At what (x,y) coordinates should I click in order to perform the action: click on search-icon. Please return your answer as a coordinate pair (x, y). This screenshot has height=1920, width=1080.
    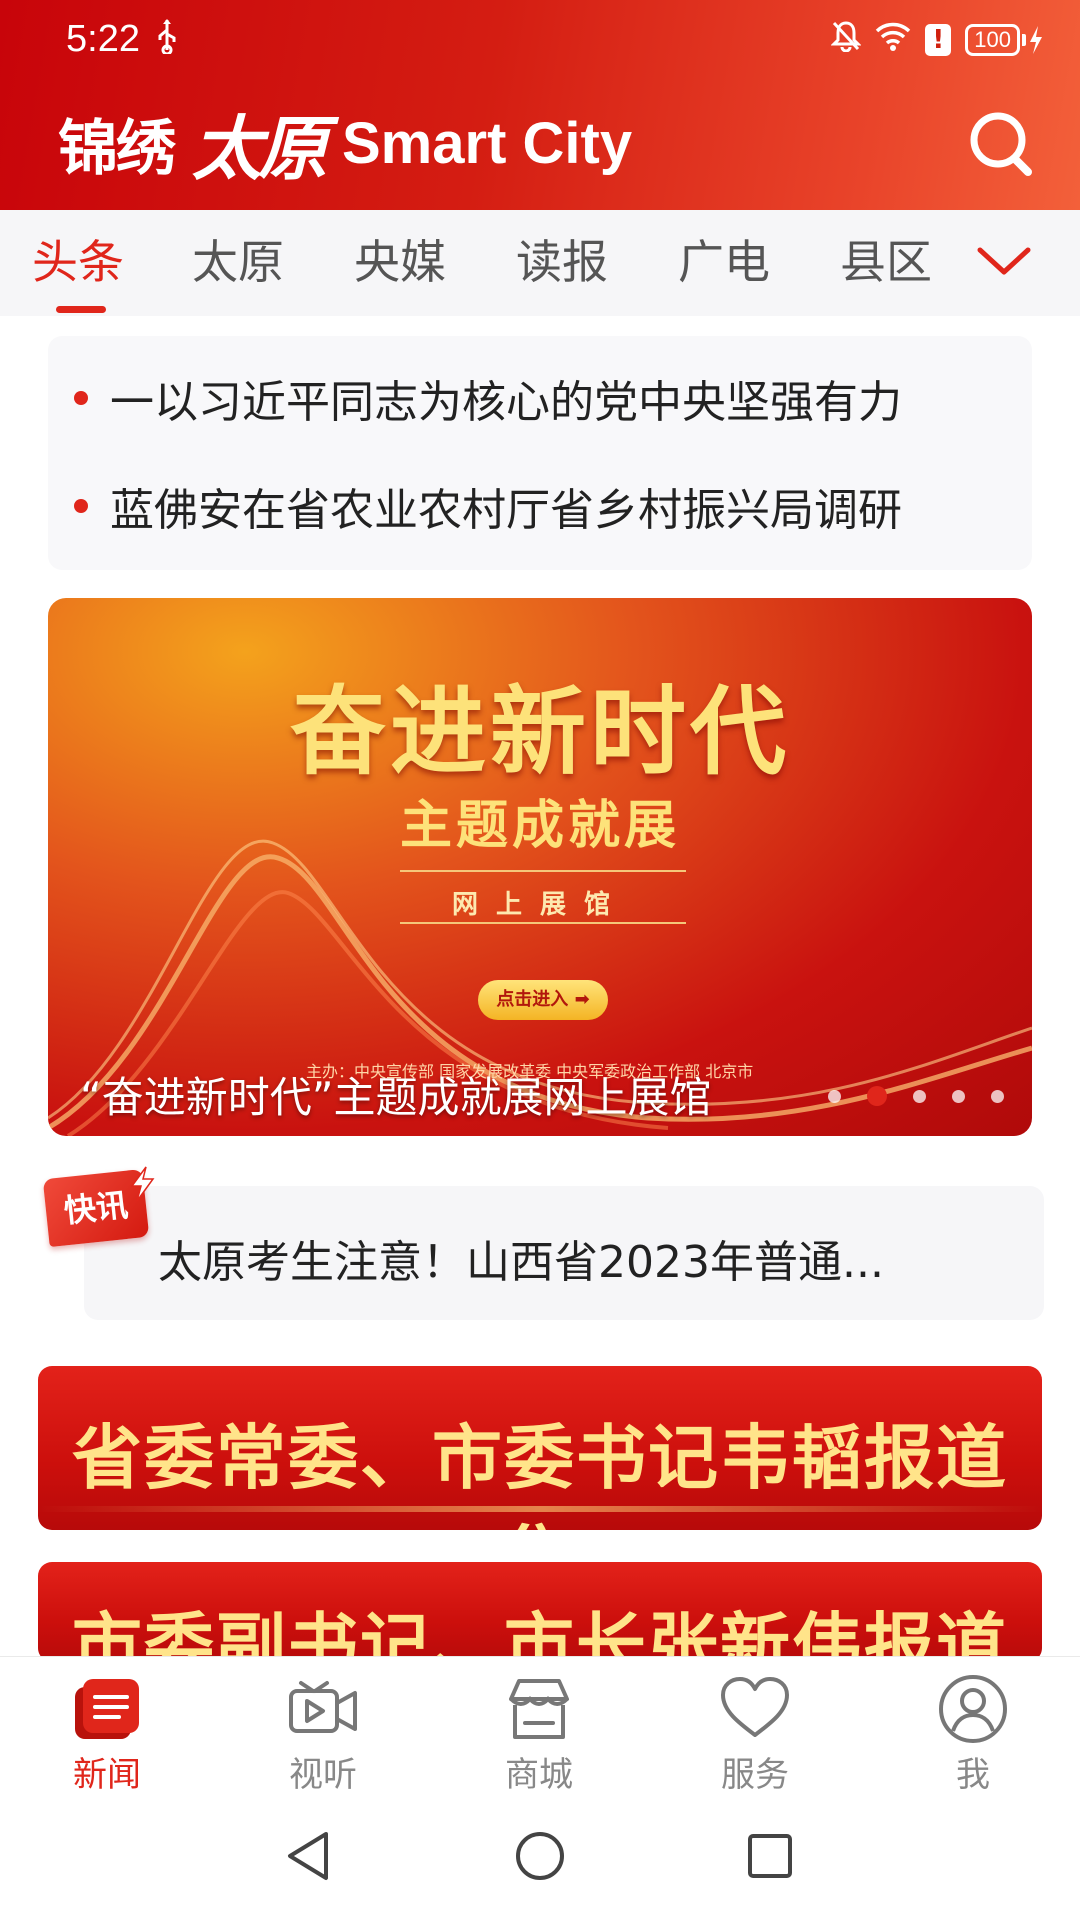
    Looking at the image, I should click on (1001, 144).